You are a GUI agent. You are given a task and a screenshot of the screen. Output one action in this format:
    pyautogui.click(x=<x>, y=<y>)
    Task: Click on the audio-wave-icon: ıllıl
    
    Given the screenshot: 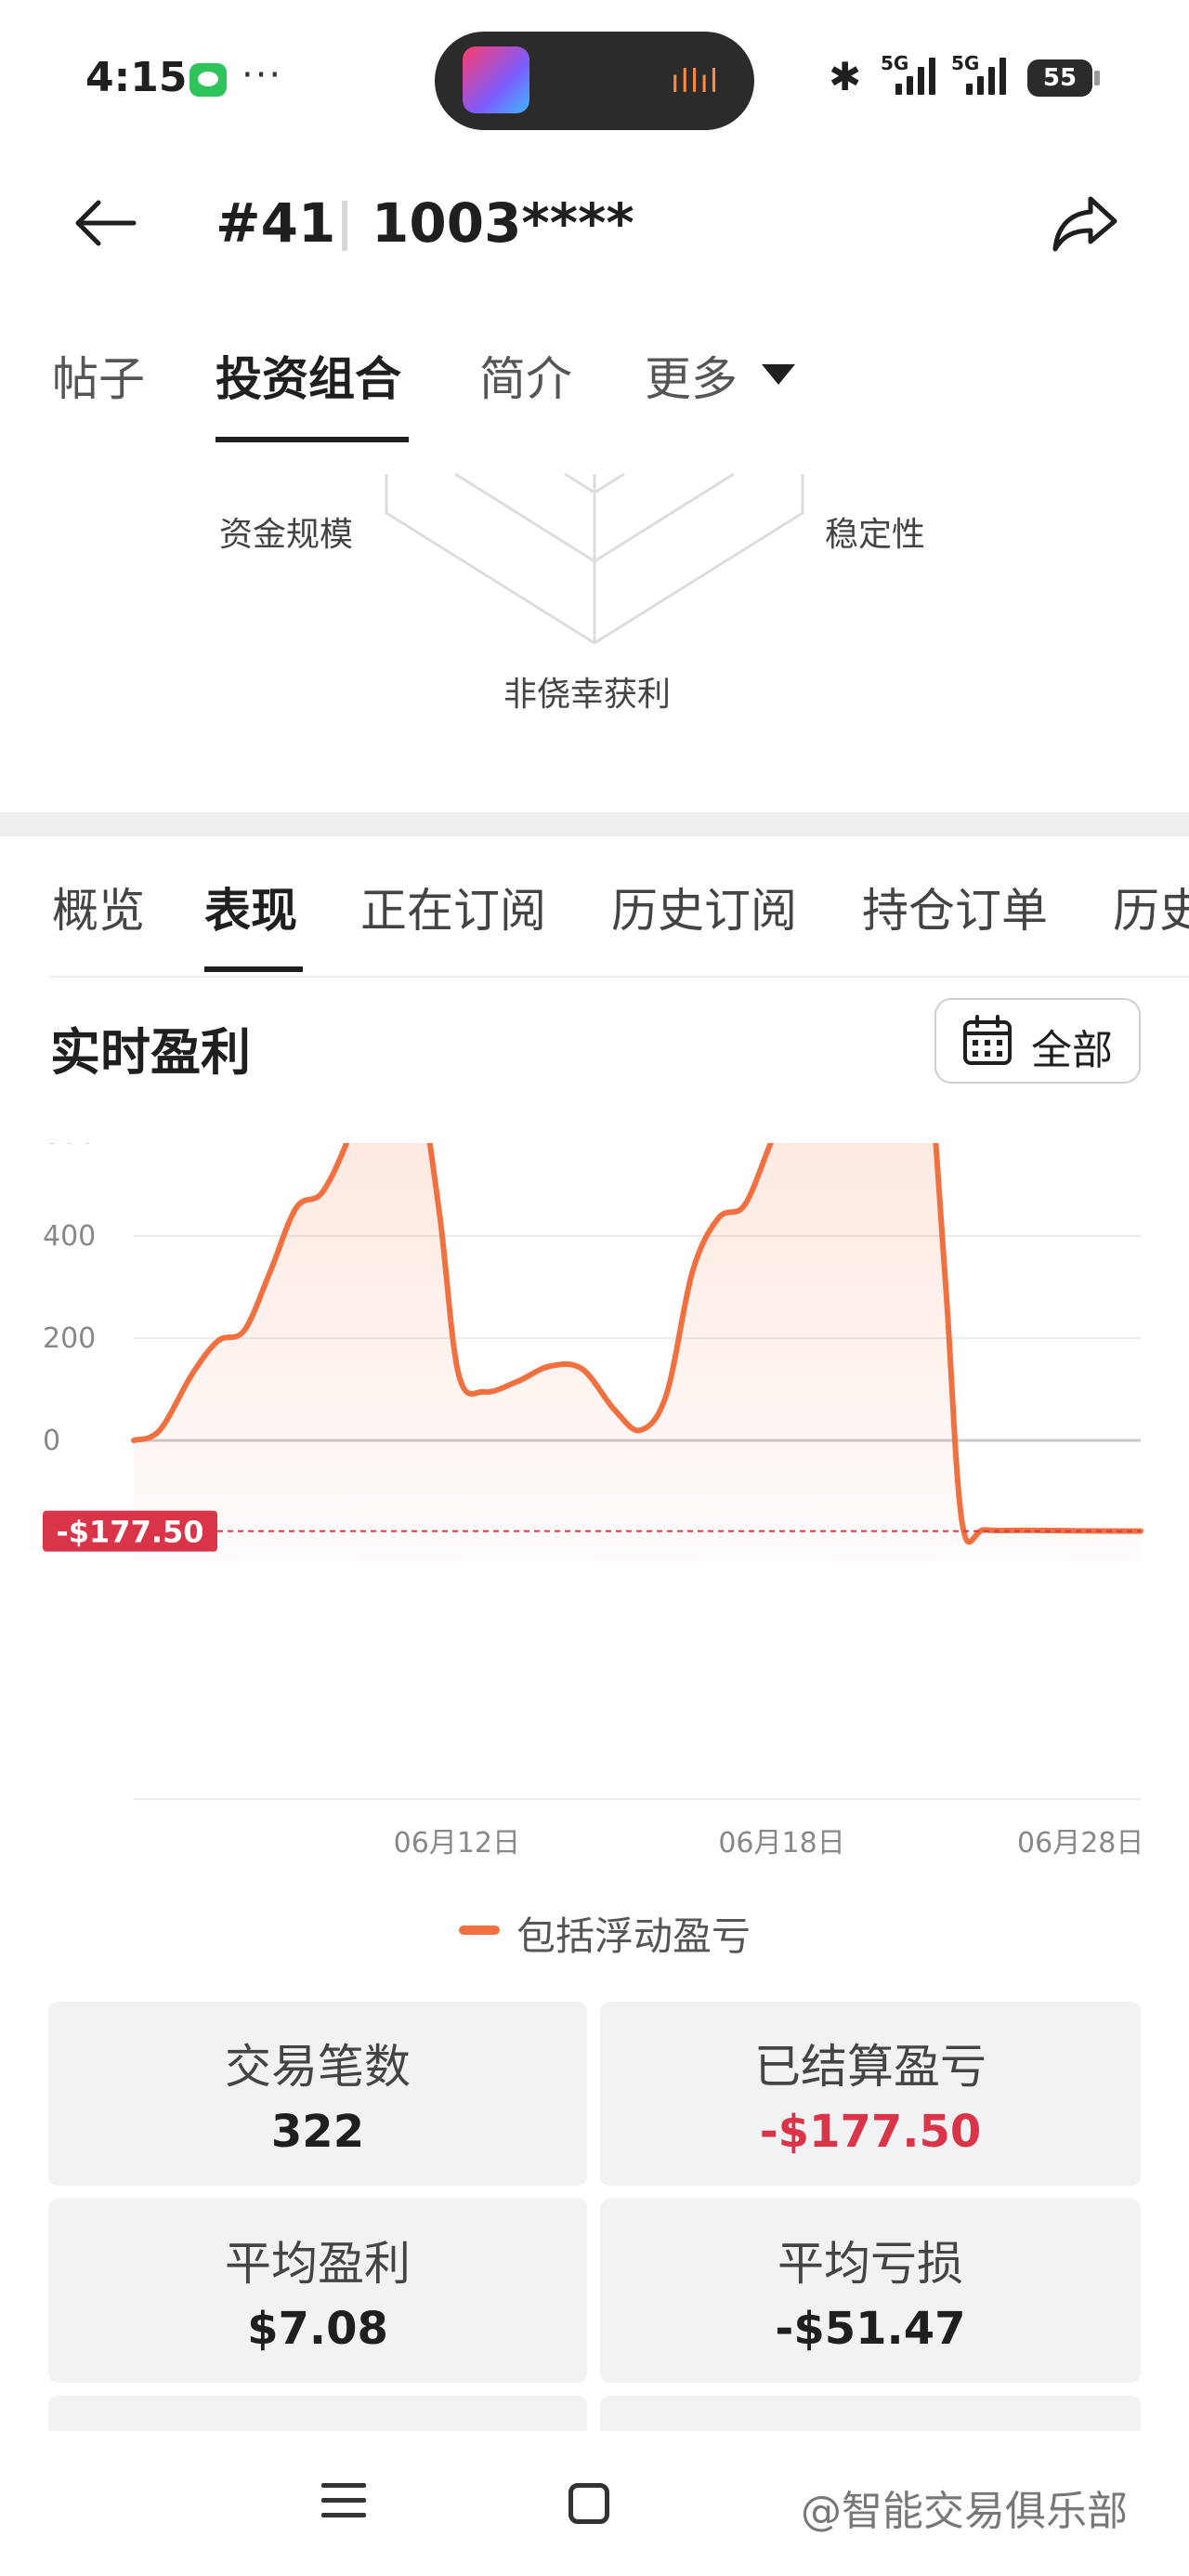 What is the action you would take?
    pyautogui.click(x=696, y=81)
    